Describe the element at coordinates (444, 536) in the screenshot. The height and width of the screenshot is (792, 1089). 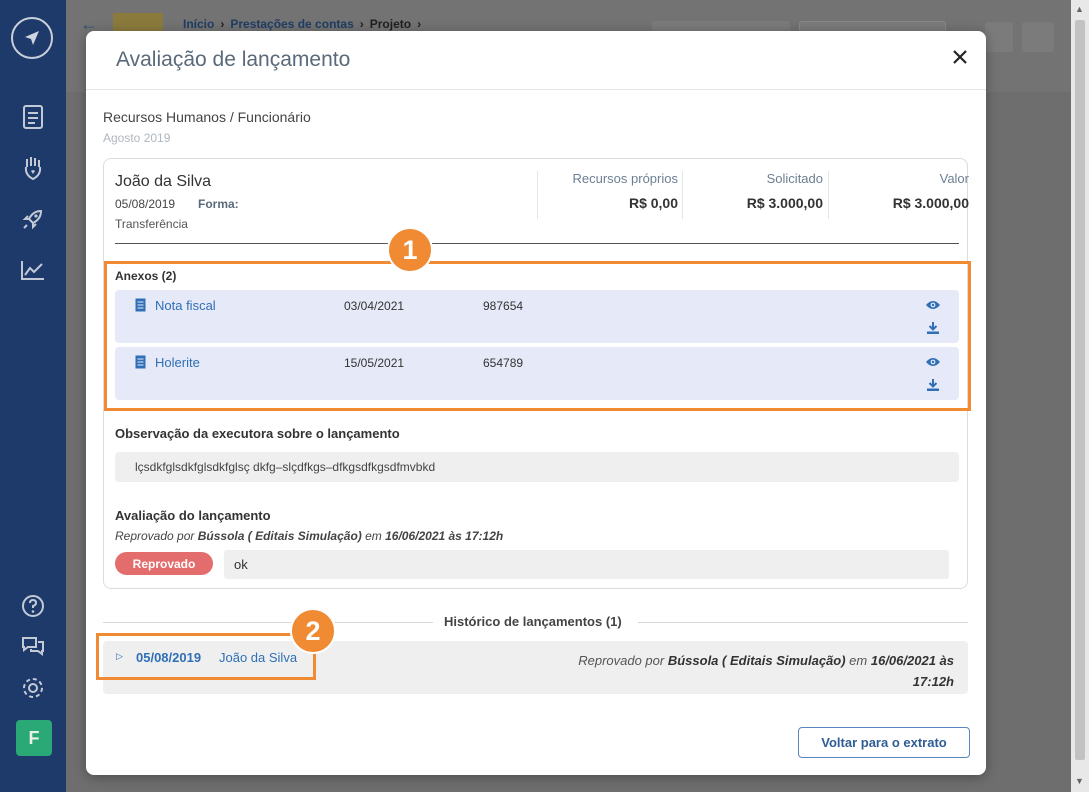
I see `evaluation-datetime: 16/06/2021 às 17:12h` at that location.